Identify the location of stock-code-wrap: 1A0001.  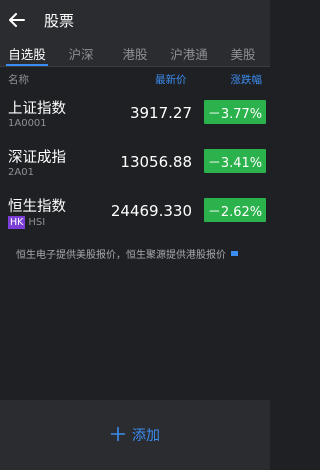
(27, 123).